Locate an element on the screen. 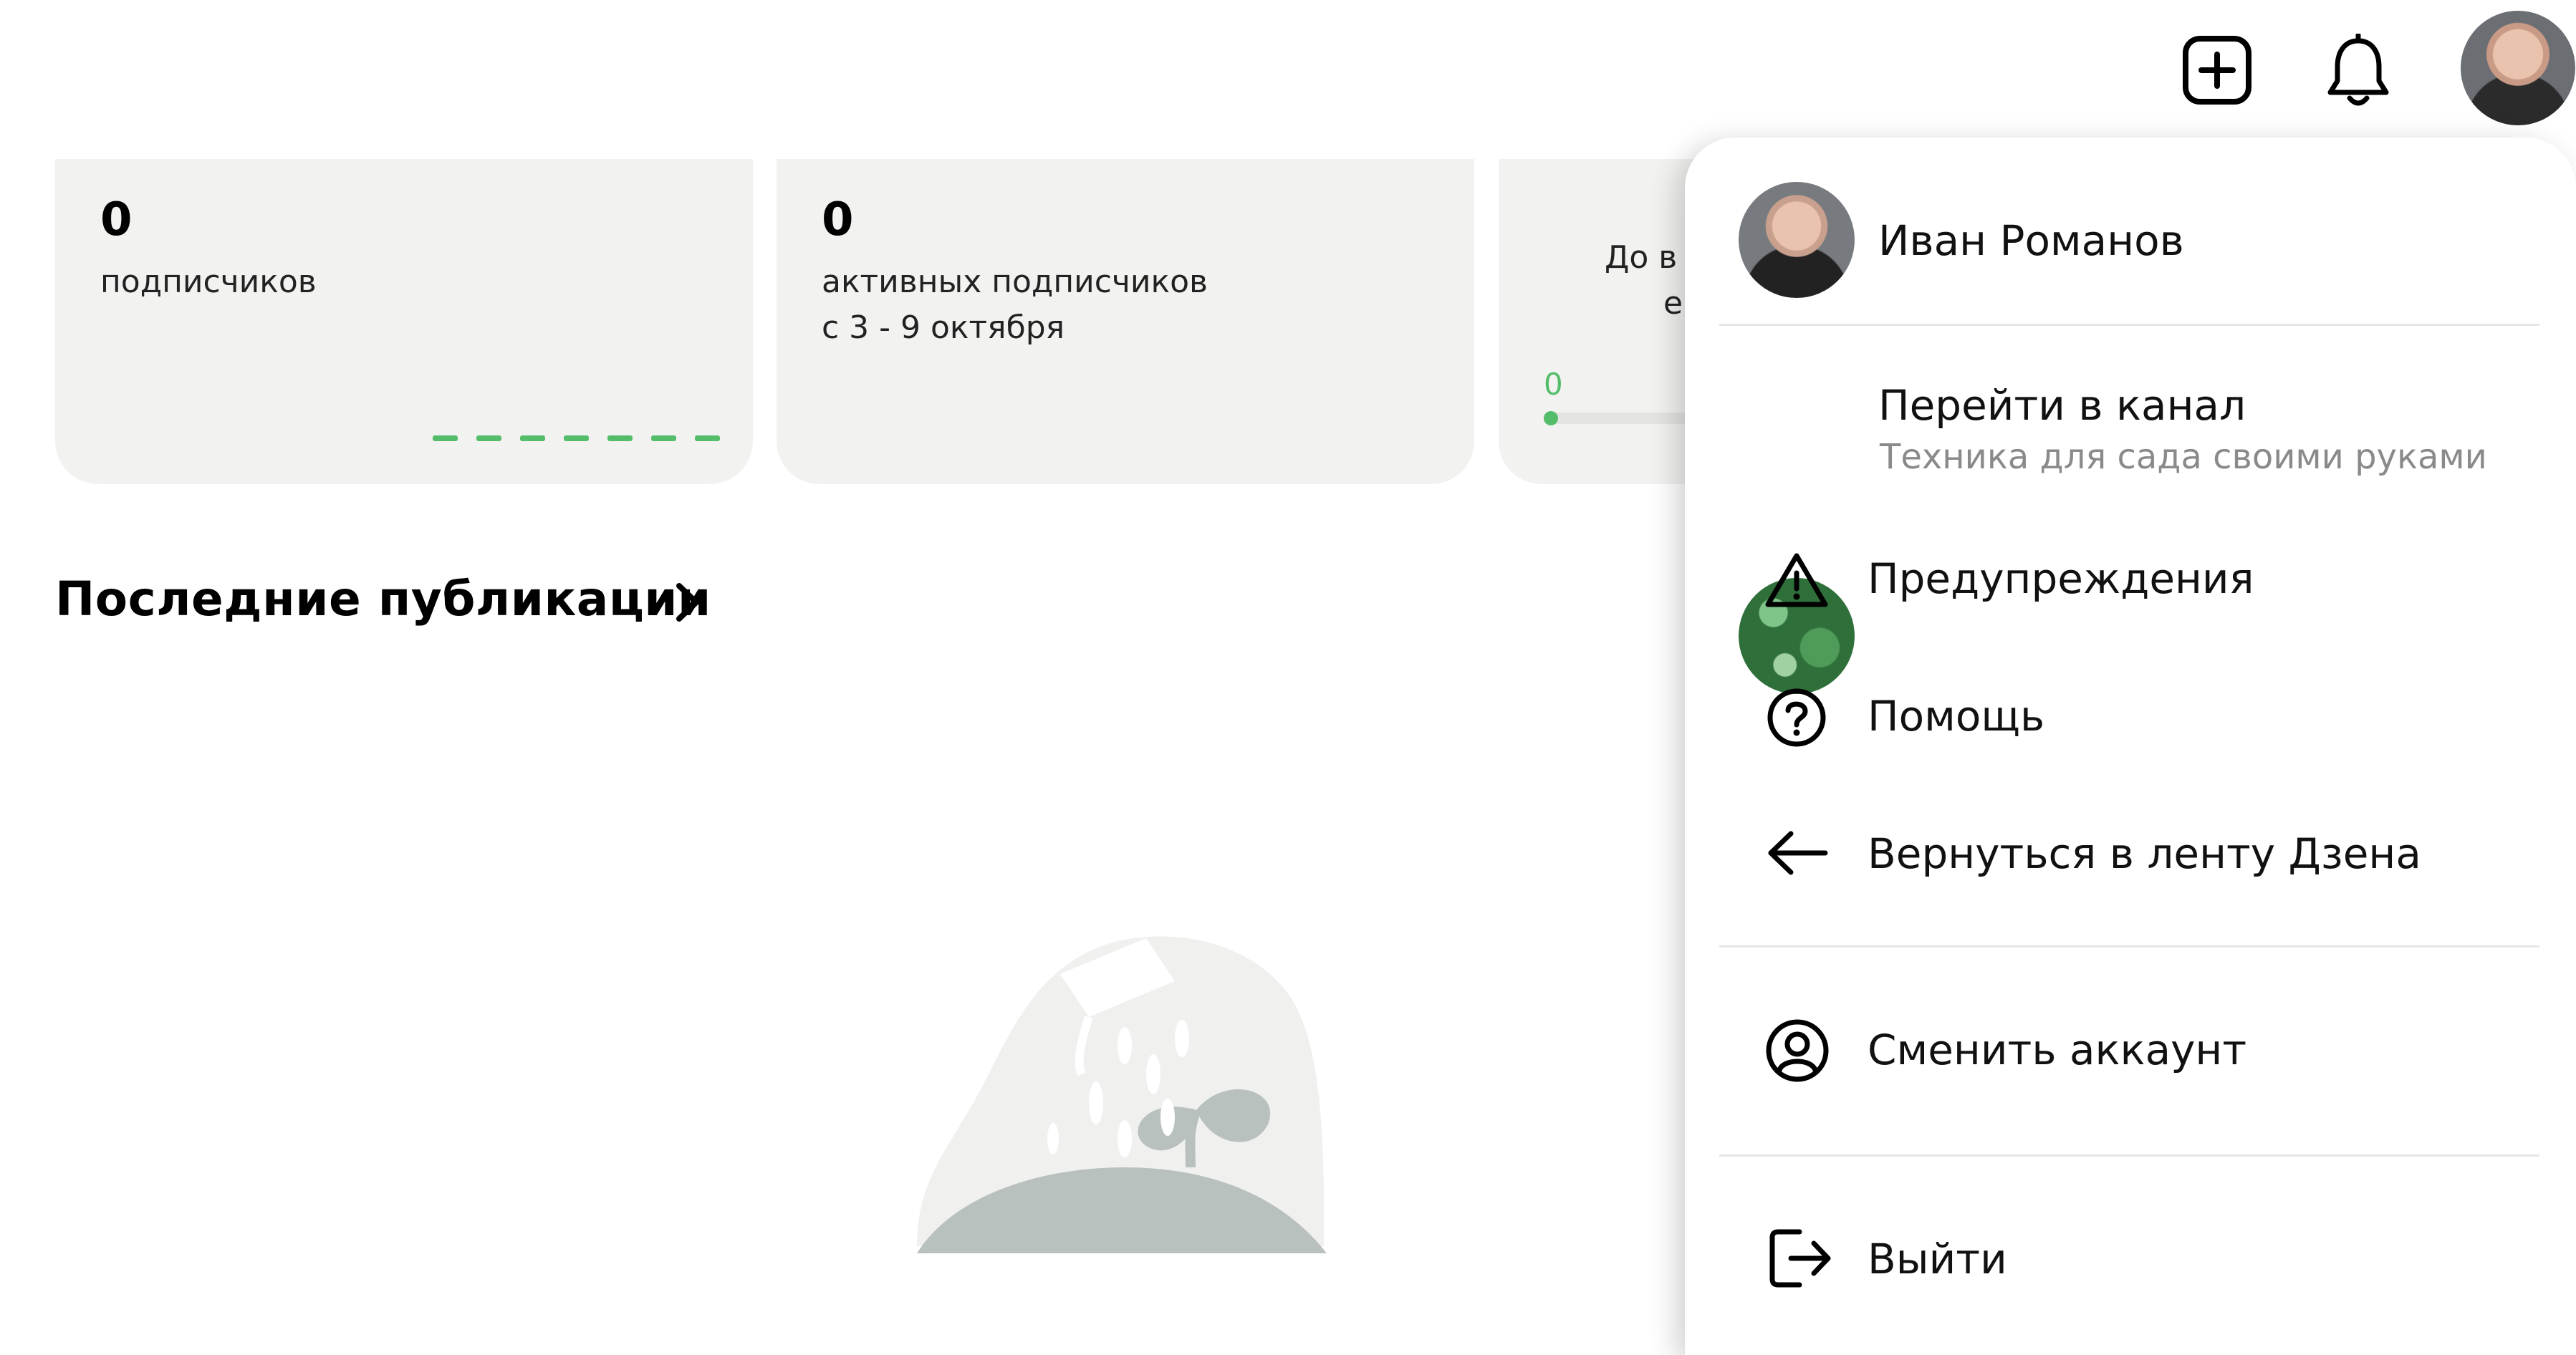 Image resolution: width=2576 pixels, height=1355 pixels. subscribers-sparkline is located at coordinates (577, 438).